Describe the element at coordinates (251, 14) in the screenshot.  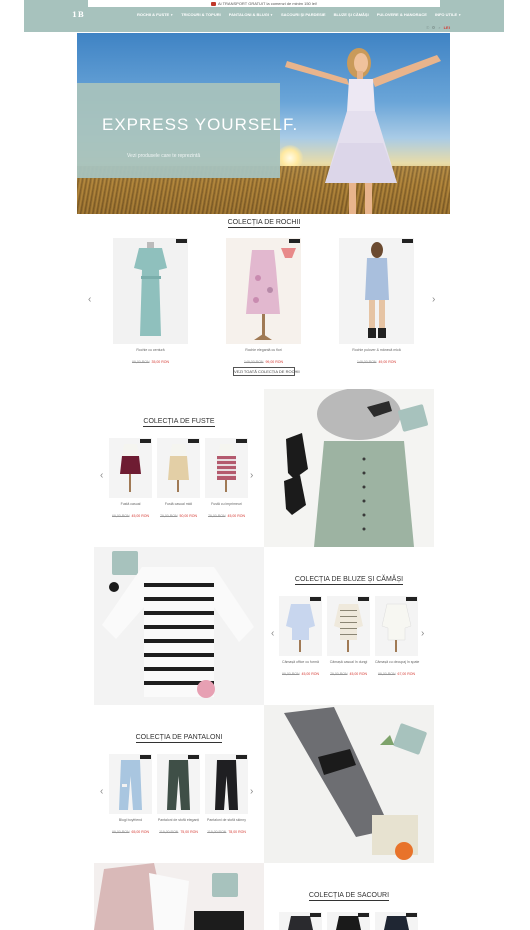
I see `nav-item-pants-jeans: PANTALONI & BLUGI▼` at that location.